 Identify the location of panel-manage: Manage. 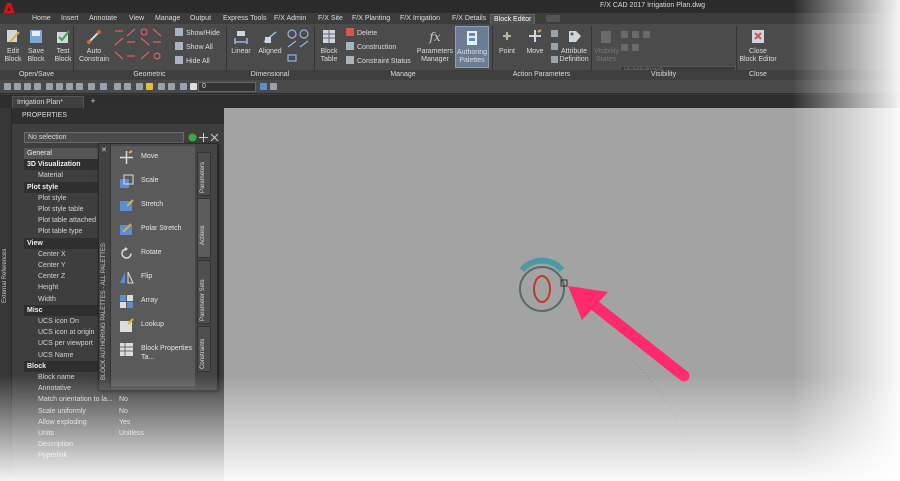
(403, 75).